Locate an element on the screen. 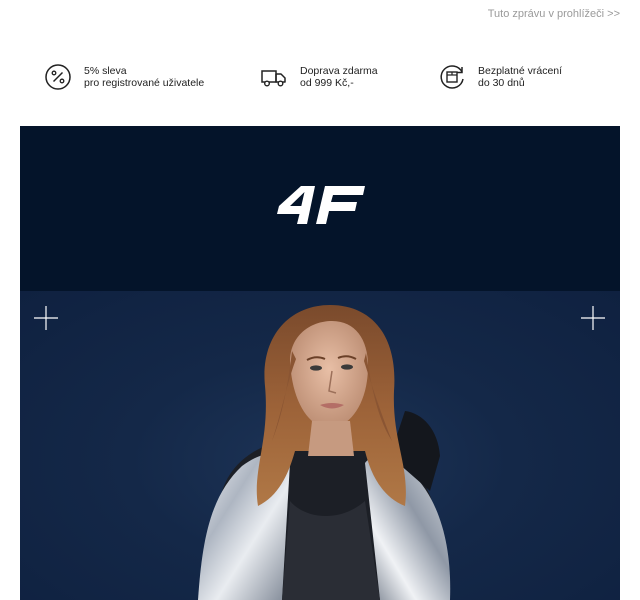  percent-icon is located at coordinates (58, 77).